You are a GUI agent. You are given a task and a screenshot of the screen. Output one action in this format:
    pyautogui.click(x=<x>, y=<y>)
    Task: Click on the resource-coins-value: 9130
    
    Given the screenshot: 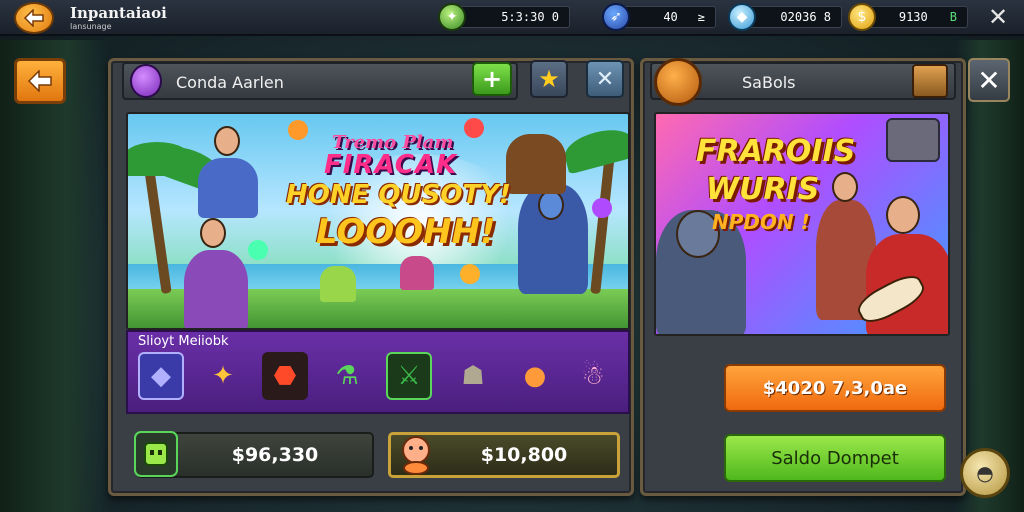 What is the action you would take?
    pyautogui.click(x=913, y=17)
    